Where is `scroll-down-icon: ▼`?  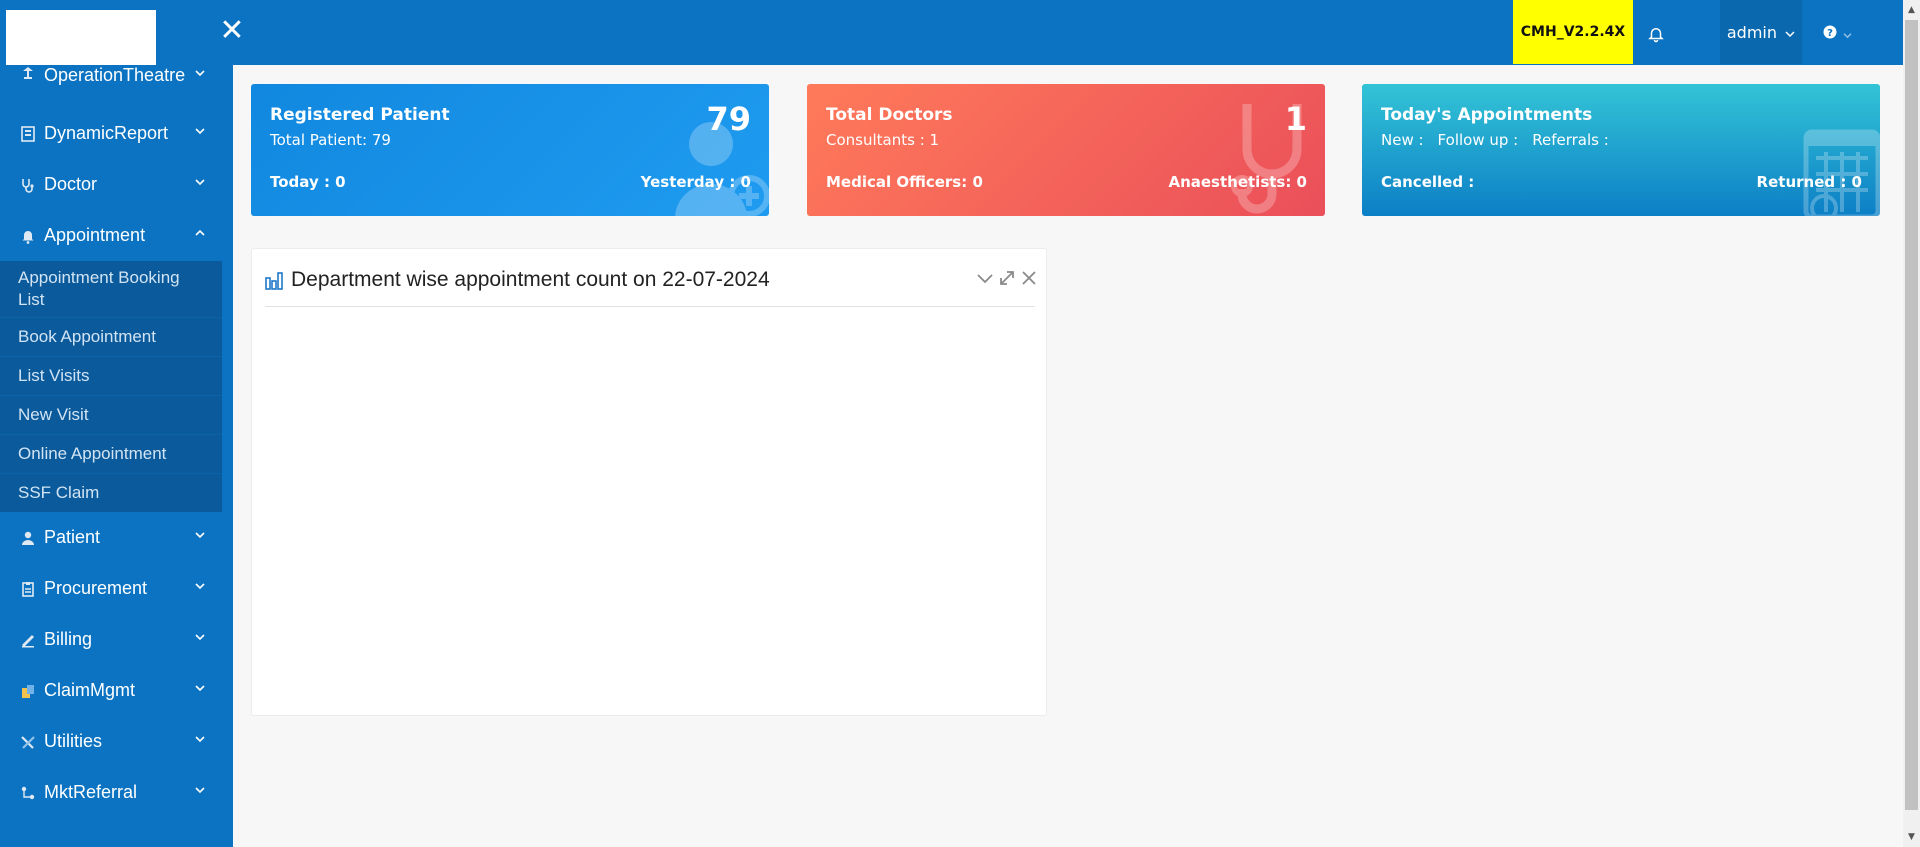 scroll-down-icon: ▼ is located at coordinates (1911, 837).